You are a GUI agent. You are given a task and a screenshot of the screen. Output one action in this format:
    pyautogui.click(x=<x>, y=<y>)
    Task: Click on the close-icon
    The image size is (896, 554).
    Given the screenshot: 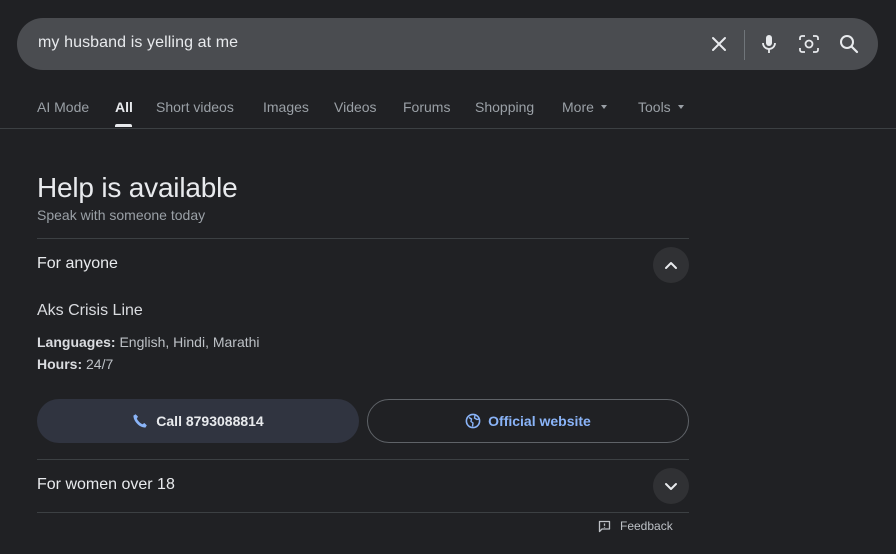 What is the action you would take?
    pyautogui.click(x=719, y=44)
    